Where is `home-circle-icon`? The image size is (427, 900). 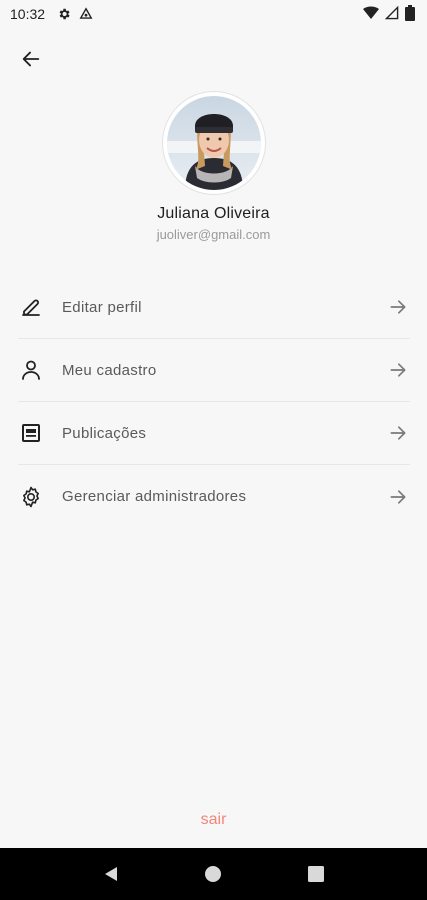
home-circle-icon is located at coordinates (213, 874).